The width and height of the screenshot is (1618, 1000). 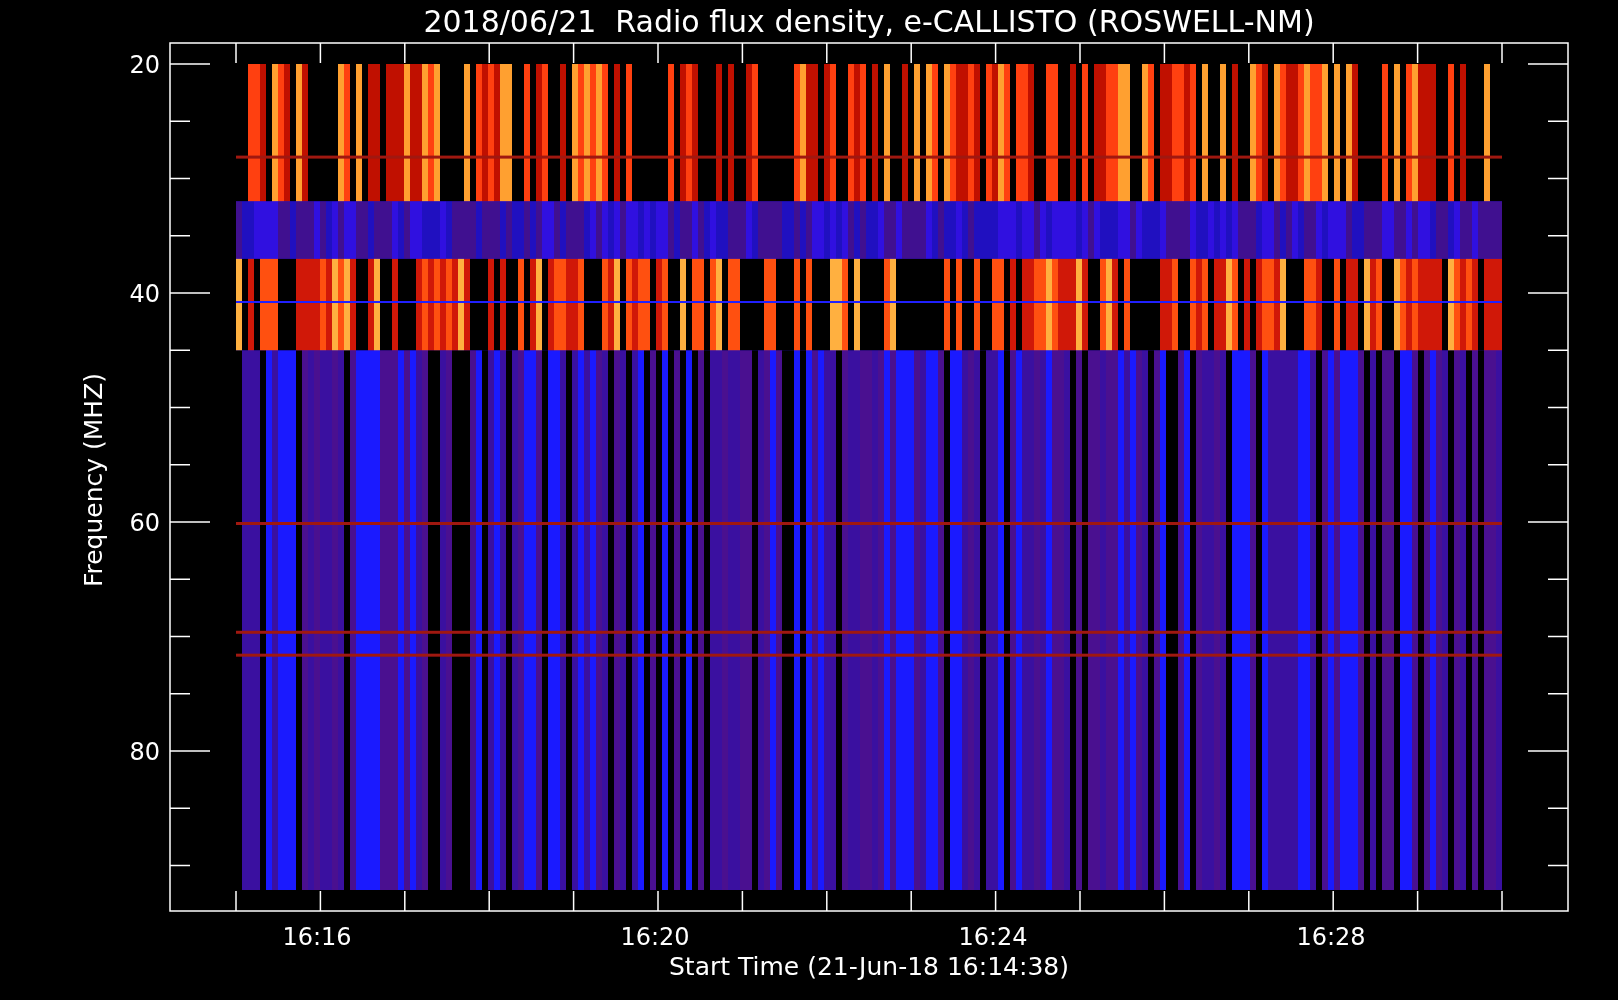 I want to click on chart-title: 2018/06/21 Radio flux density, e-CALLISTO (ROSWELL-NM), so click(x=869, y=21).